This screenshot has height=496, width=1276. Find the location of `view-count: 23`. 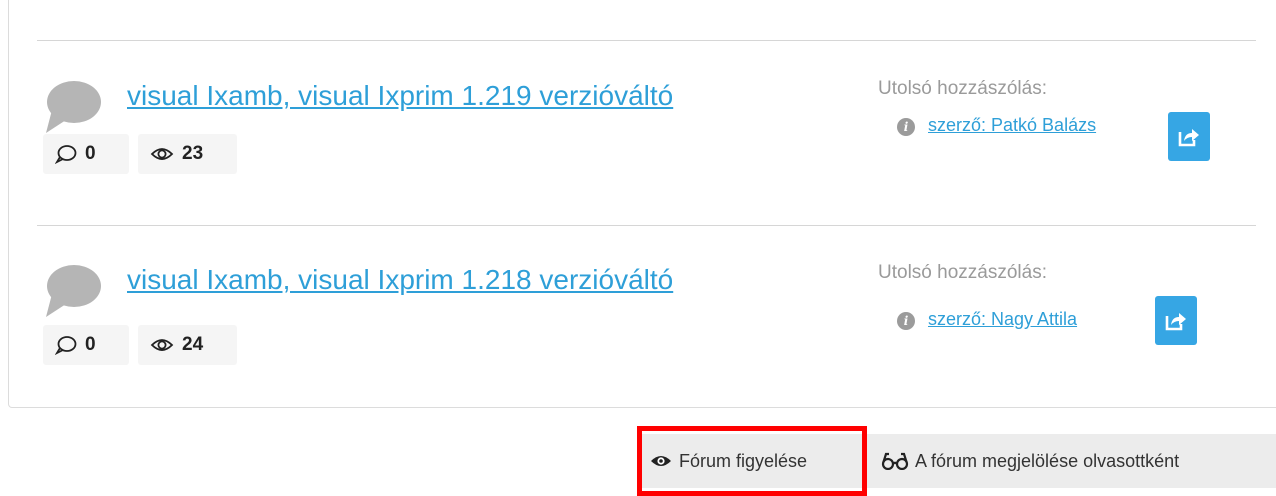

view-count: 23 is located at coordinates (187, 154).